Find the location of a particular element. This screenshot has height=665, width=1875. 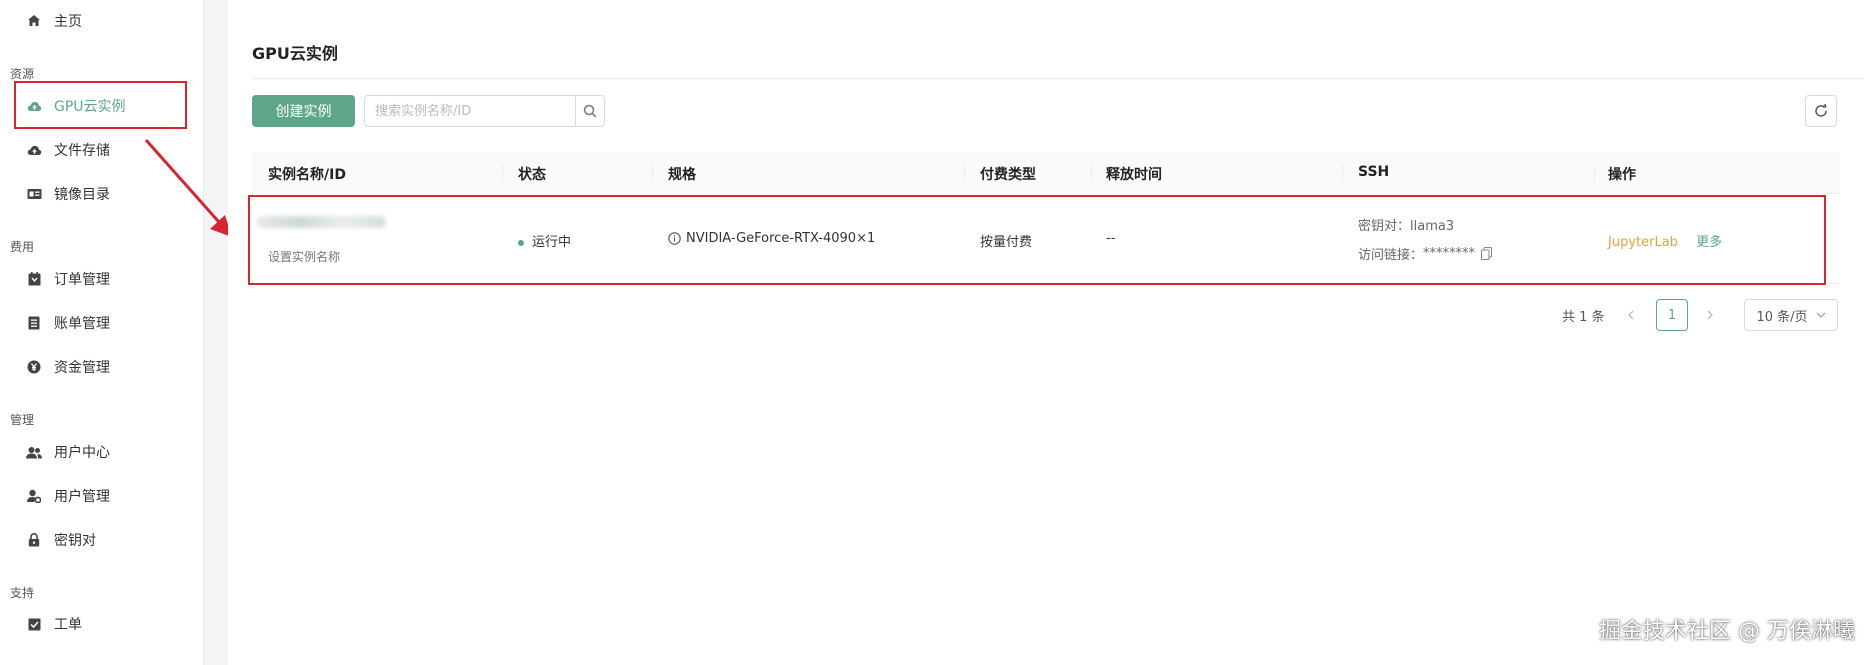

status-text: 运行中 is located at coordinates (552, 242).